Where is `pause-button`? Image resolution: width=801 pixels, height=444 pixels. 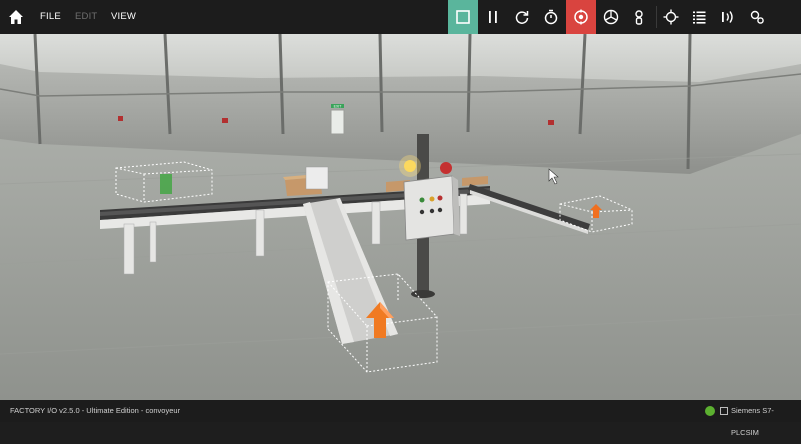
pause-button is located at coordinates (493, 17).